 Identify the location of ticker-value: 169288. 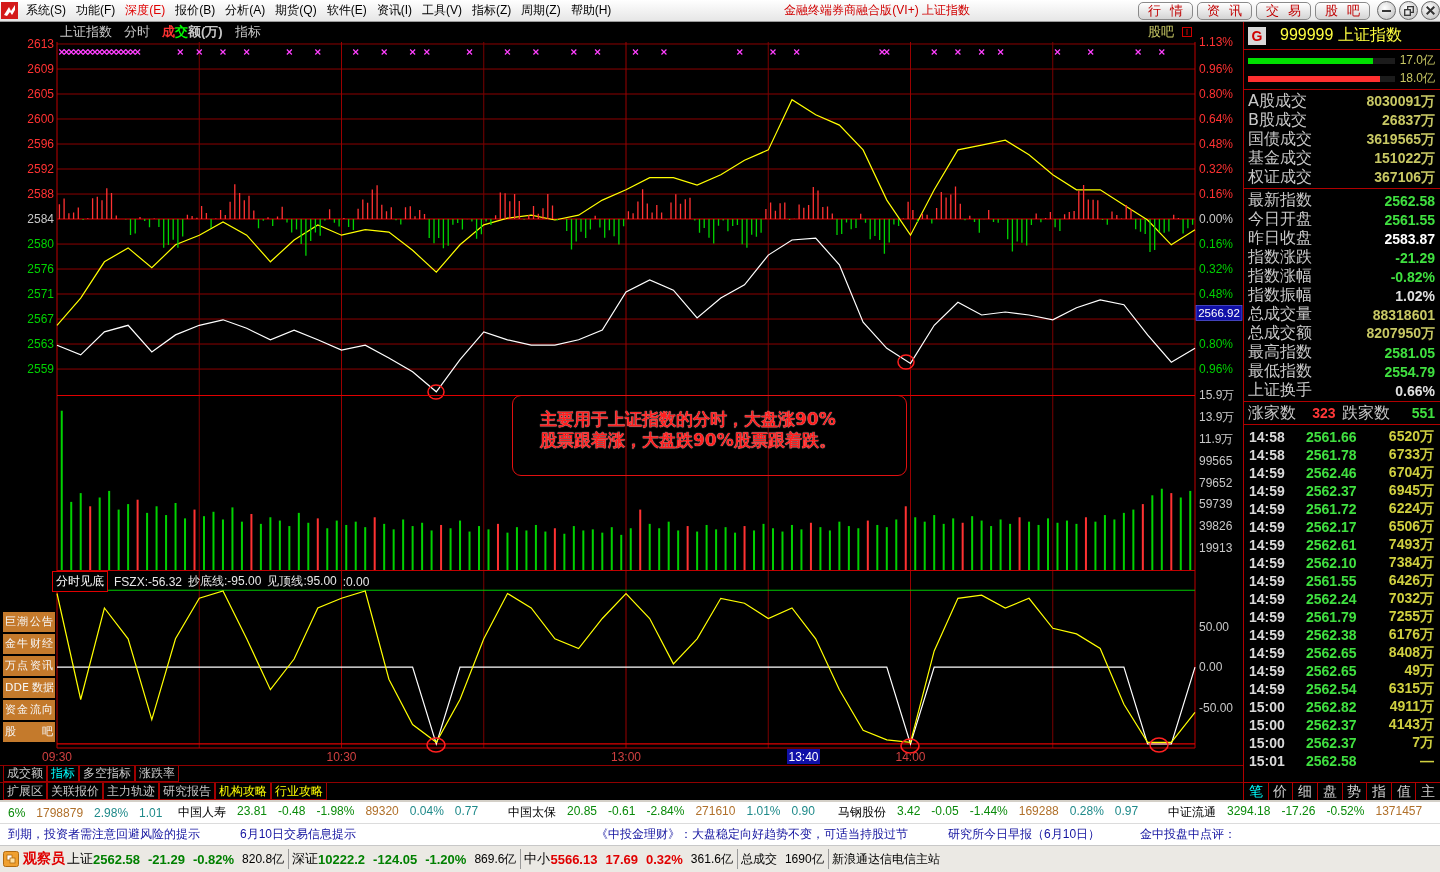
(1038, 812).